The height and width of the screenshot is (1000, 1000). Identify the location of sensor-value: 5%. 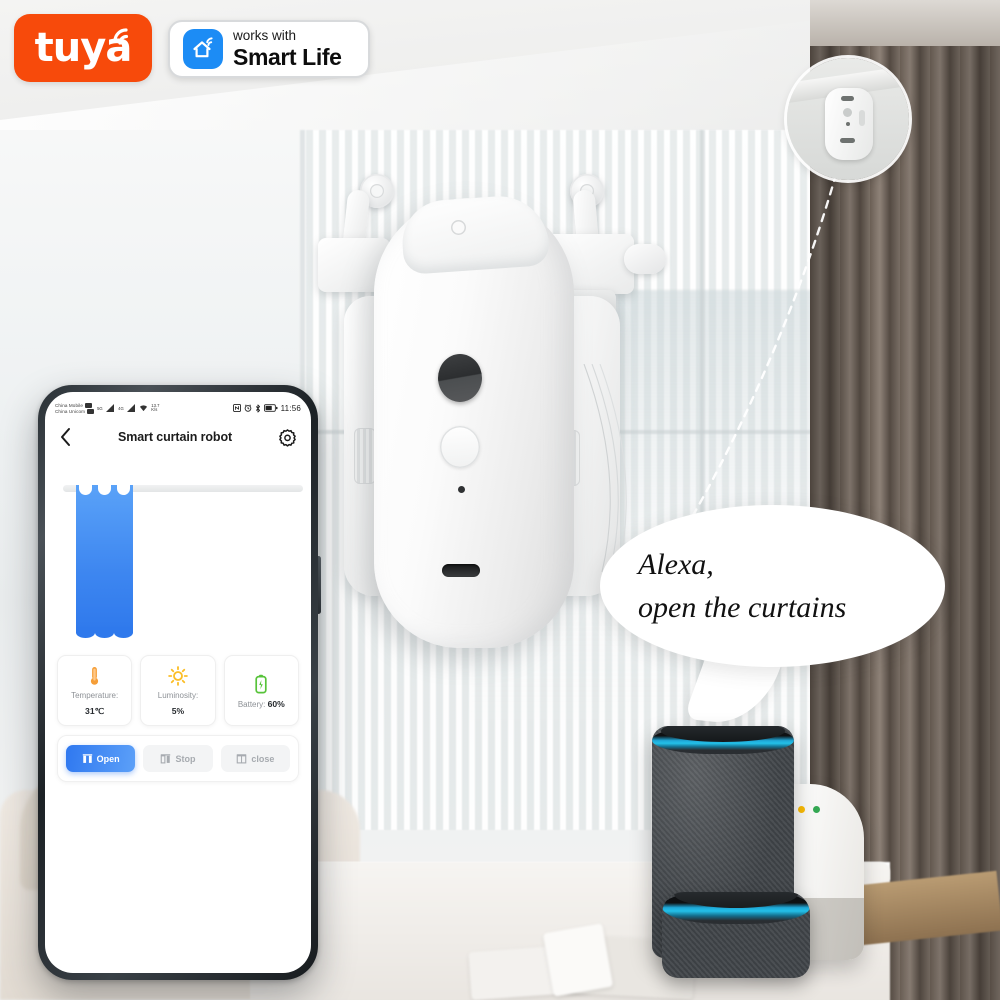
(178, 711).